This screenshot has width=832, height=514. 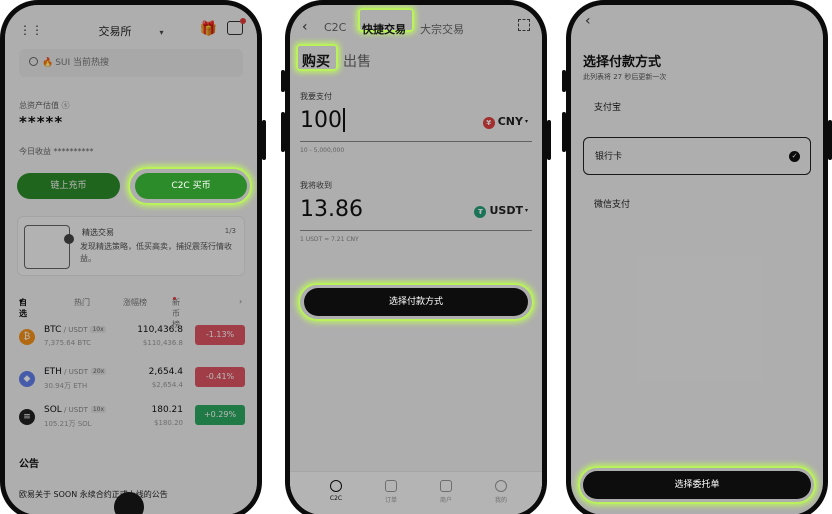 What do you see at coordinates (391, 486) in the screenshot?
I see `document-icon` at bounding box center [391, 486].